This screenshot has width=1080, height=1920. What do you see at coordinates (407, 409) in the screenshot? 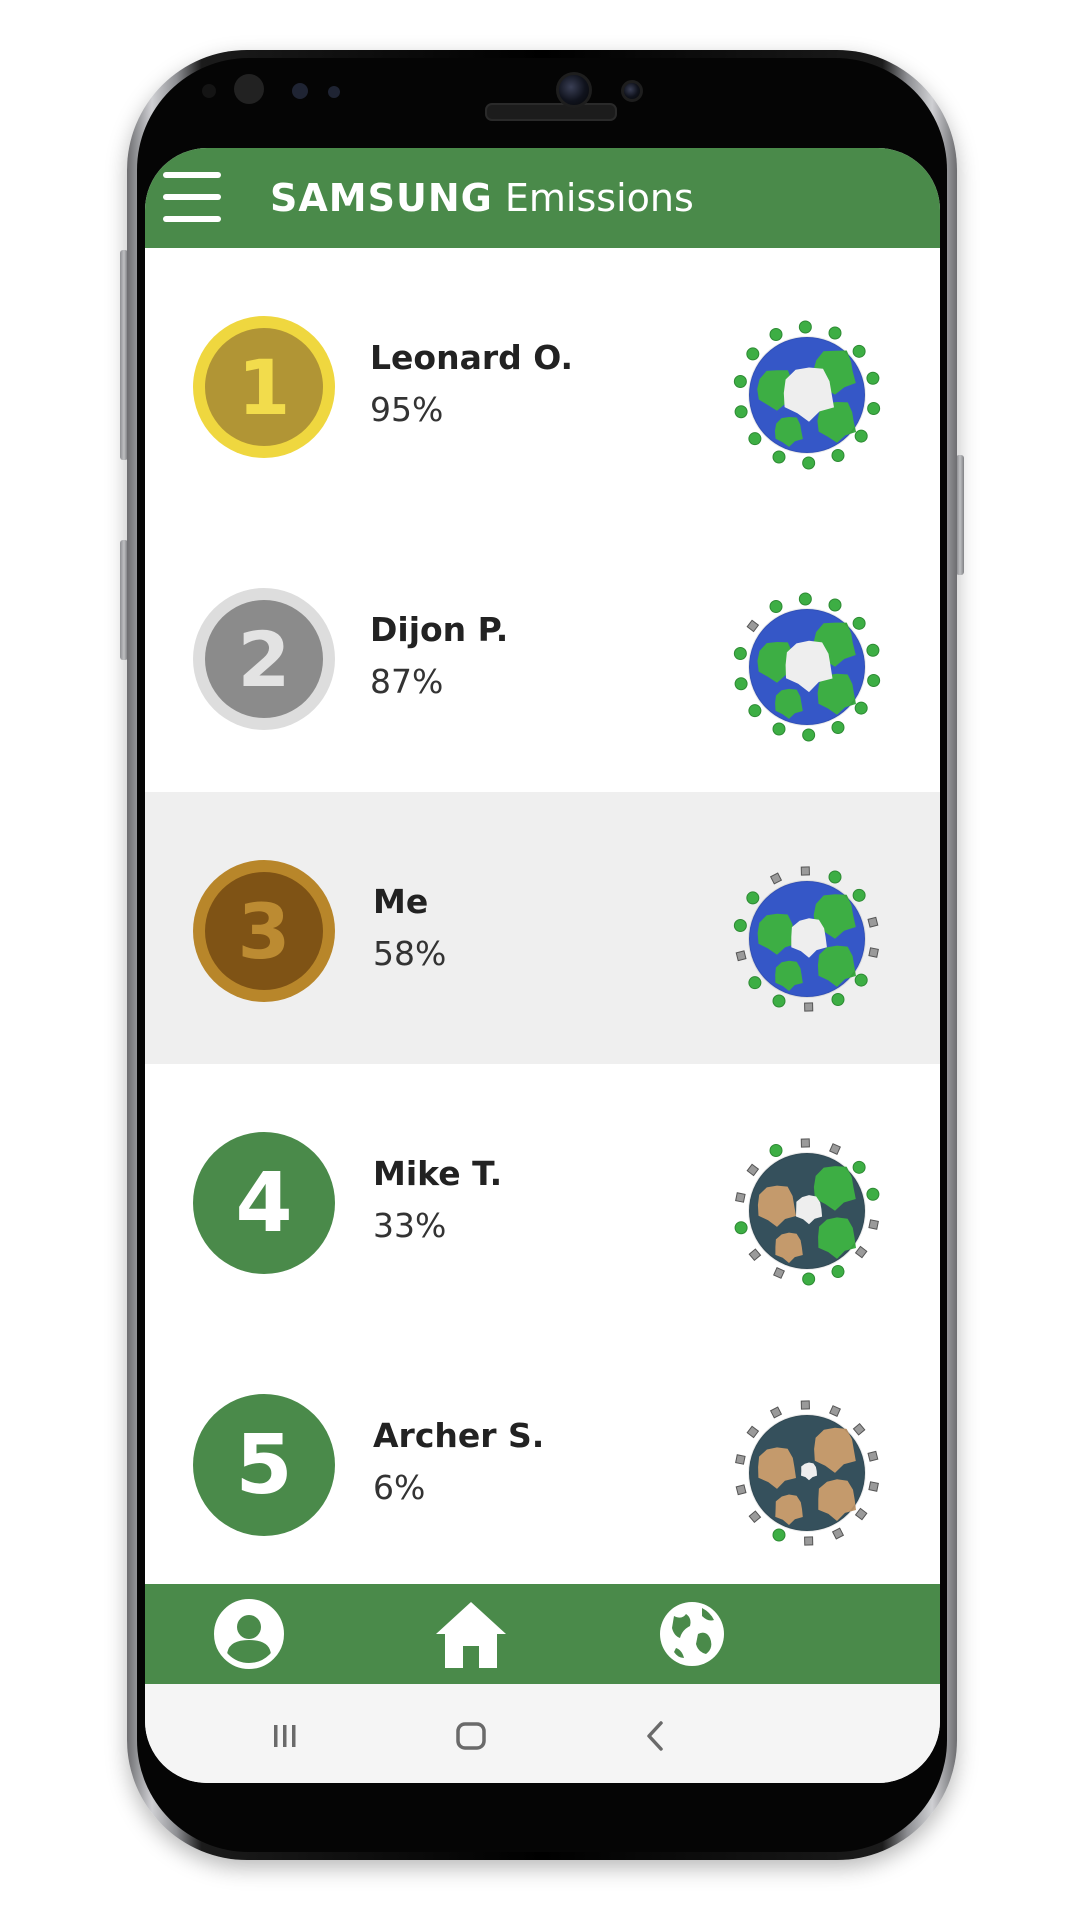
I see `player-score: 95%` at bounding box center [407, 409].